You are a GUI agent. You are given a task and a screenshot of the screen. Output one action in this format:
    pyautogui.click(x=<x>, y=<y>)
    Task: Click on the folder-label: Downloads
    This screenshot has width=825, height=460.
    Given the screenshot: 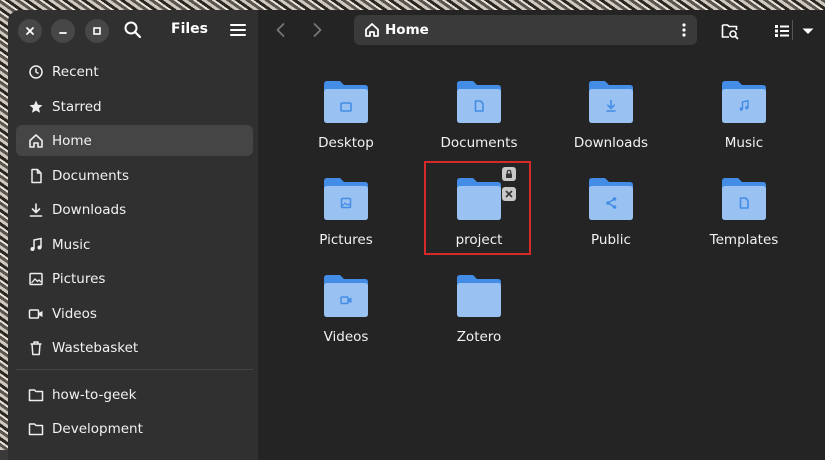 What is the action you would take?
    pyautogui.click(x=611, y=143)
    